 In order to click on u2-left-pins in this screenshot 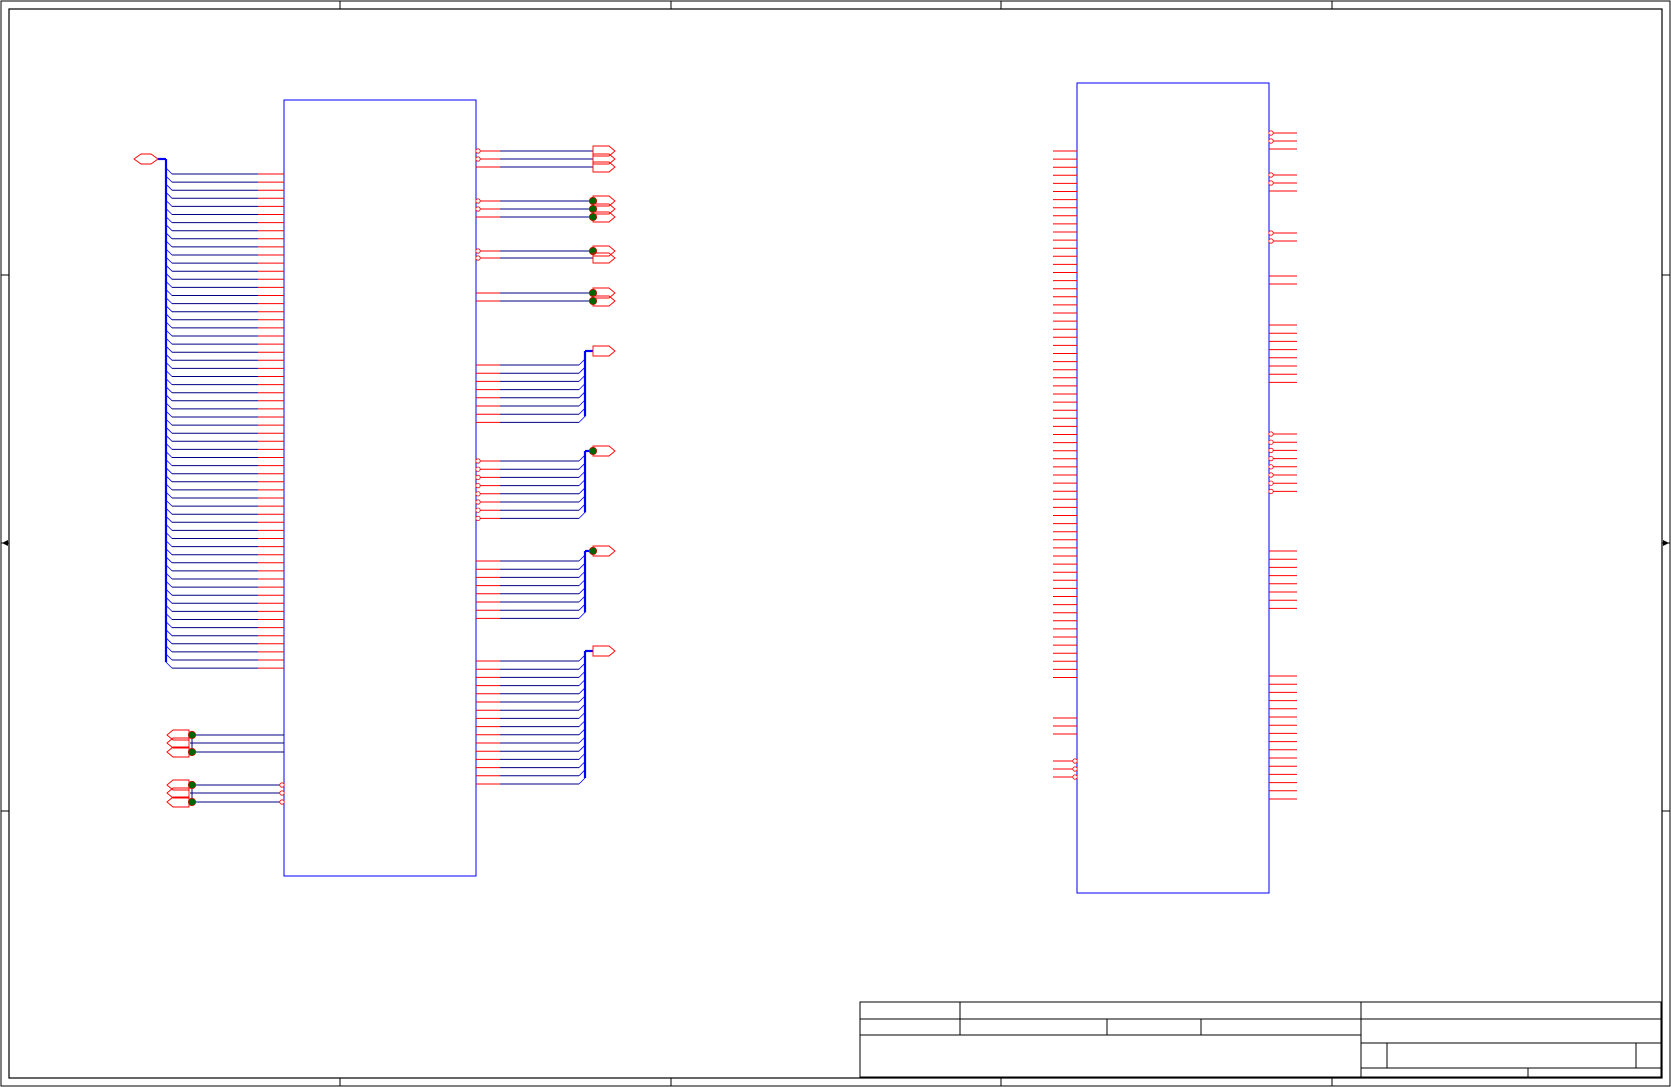, I will do `click(1065, 465)`.